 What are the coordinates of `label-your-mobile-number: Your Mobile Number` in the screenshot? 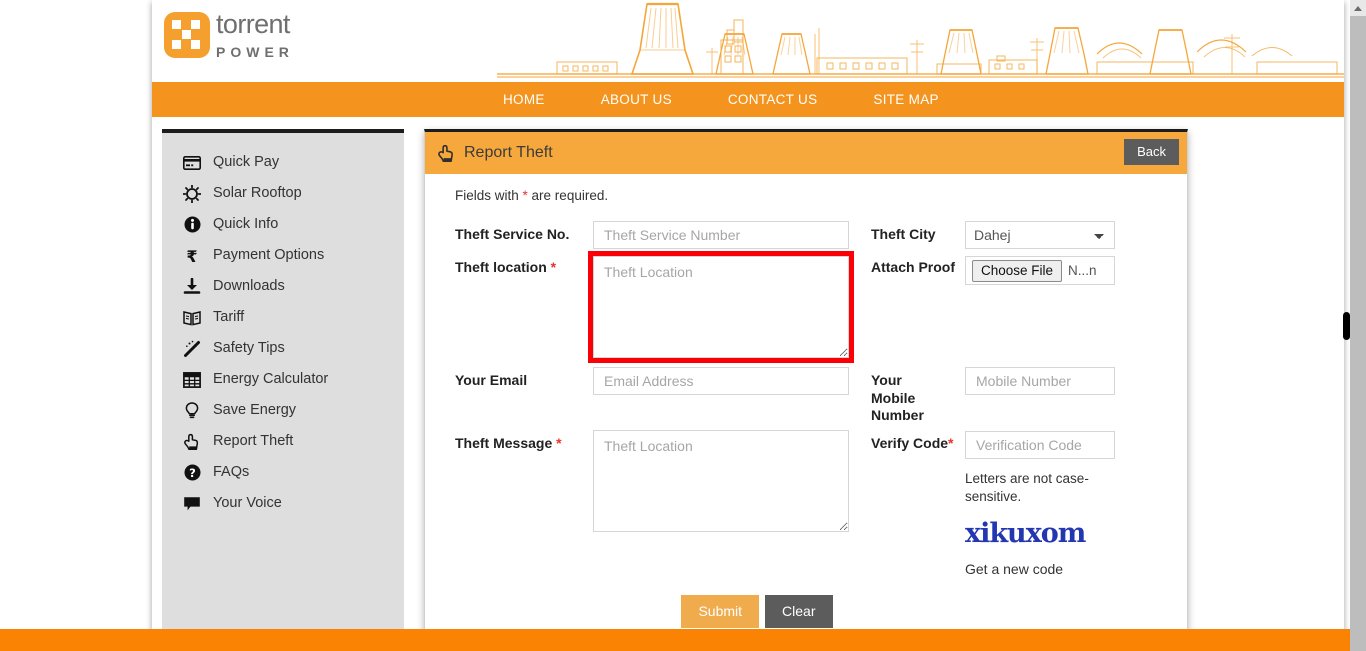 It's located at (897, 397).